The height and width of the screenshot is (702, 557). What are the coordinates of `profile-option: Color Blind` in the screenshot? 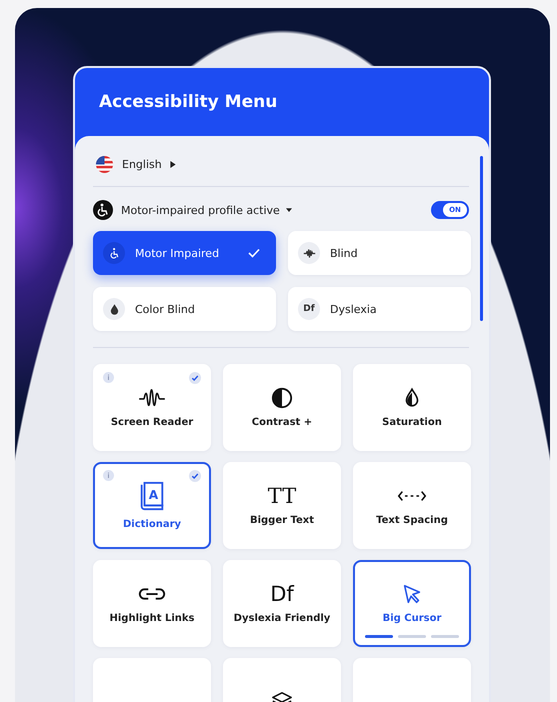 It's located at (184, 309).